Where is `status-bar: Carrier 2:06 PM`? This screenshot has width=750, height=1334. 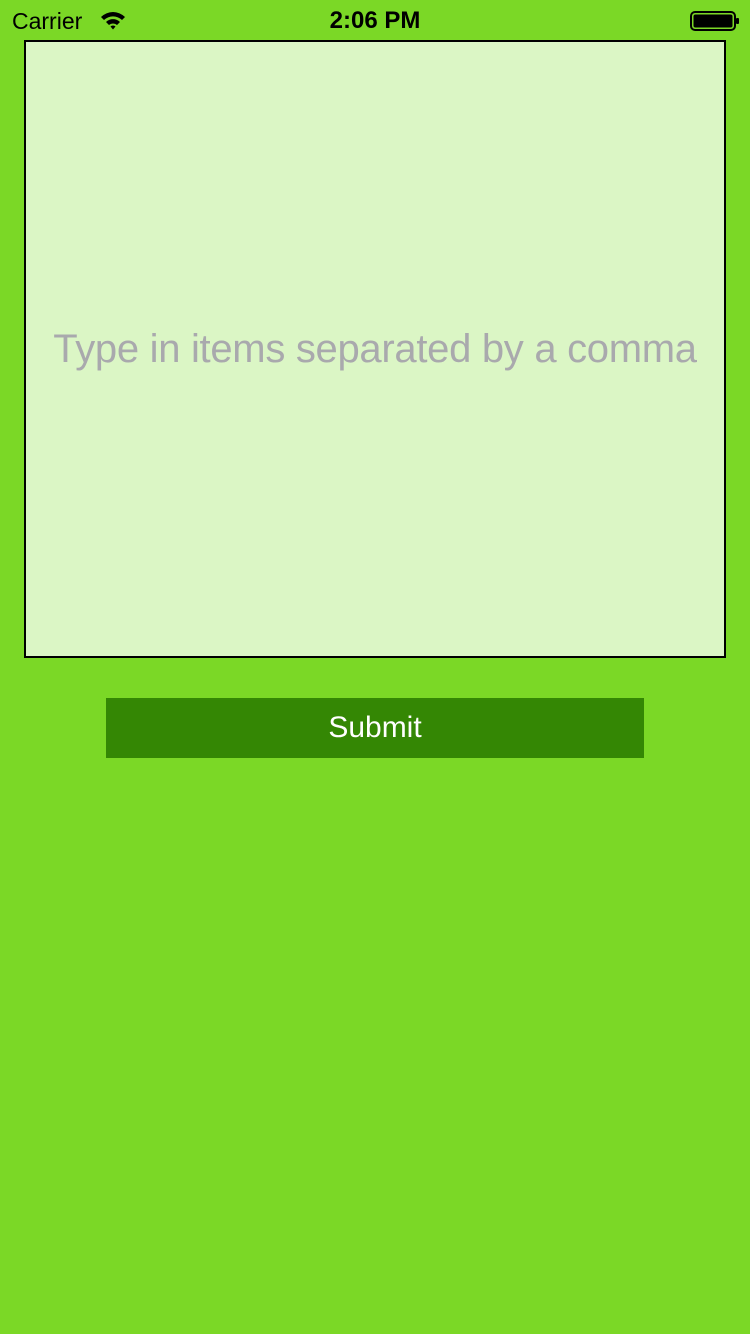
status-bar: Carrier 2:06 PM is located at coordinates (375, 20).